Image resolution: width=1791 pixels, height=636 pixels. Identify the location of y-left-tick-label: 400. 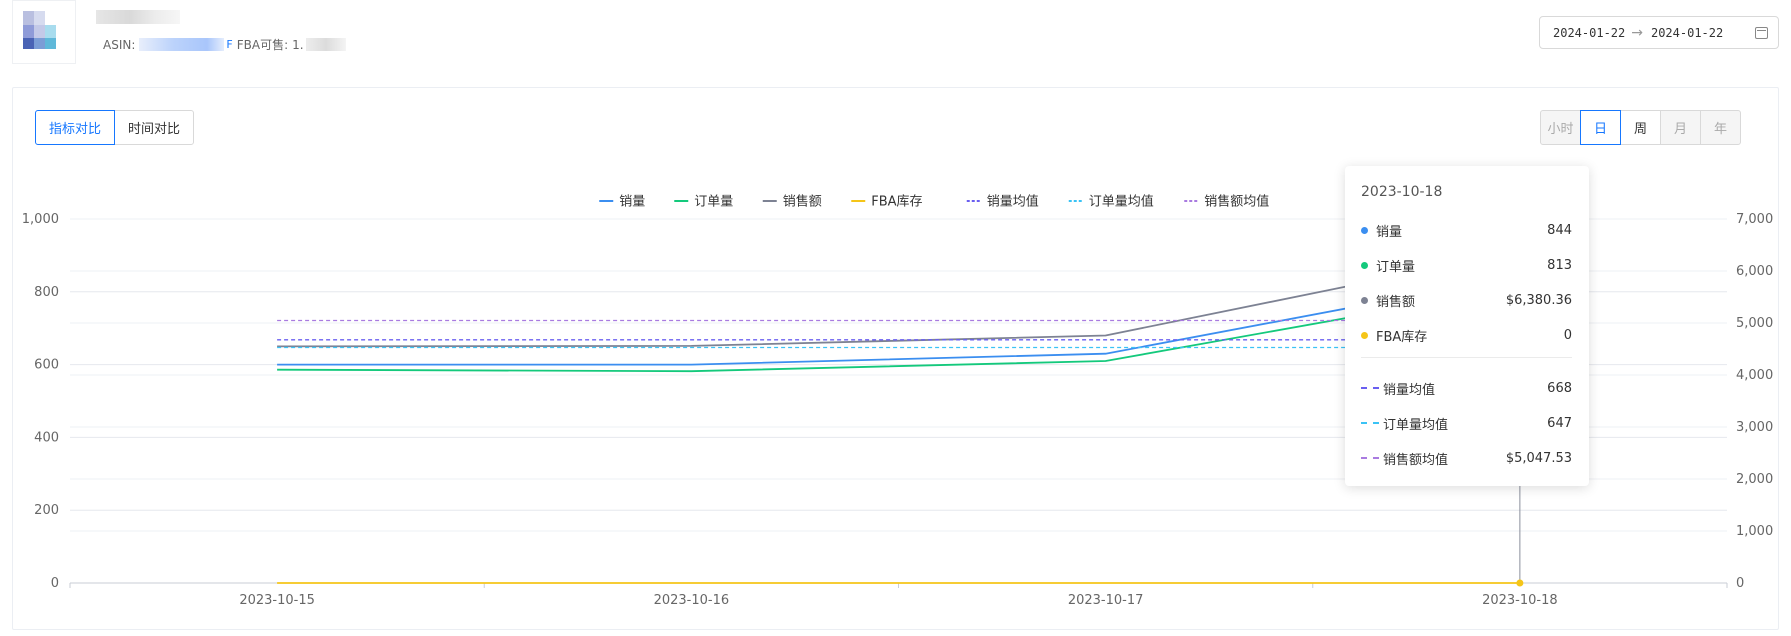
(46, 437).